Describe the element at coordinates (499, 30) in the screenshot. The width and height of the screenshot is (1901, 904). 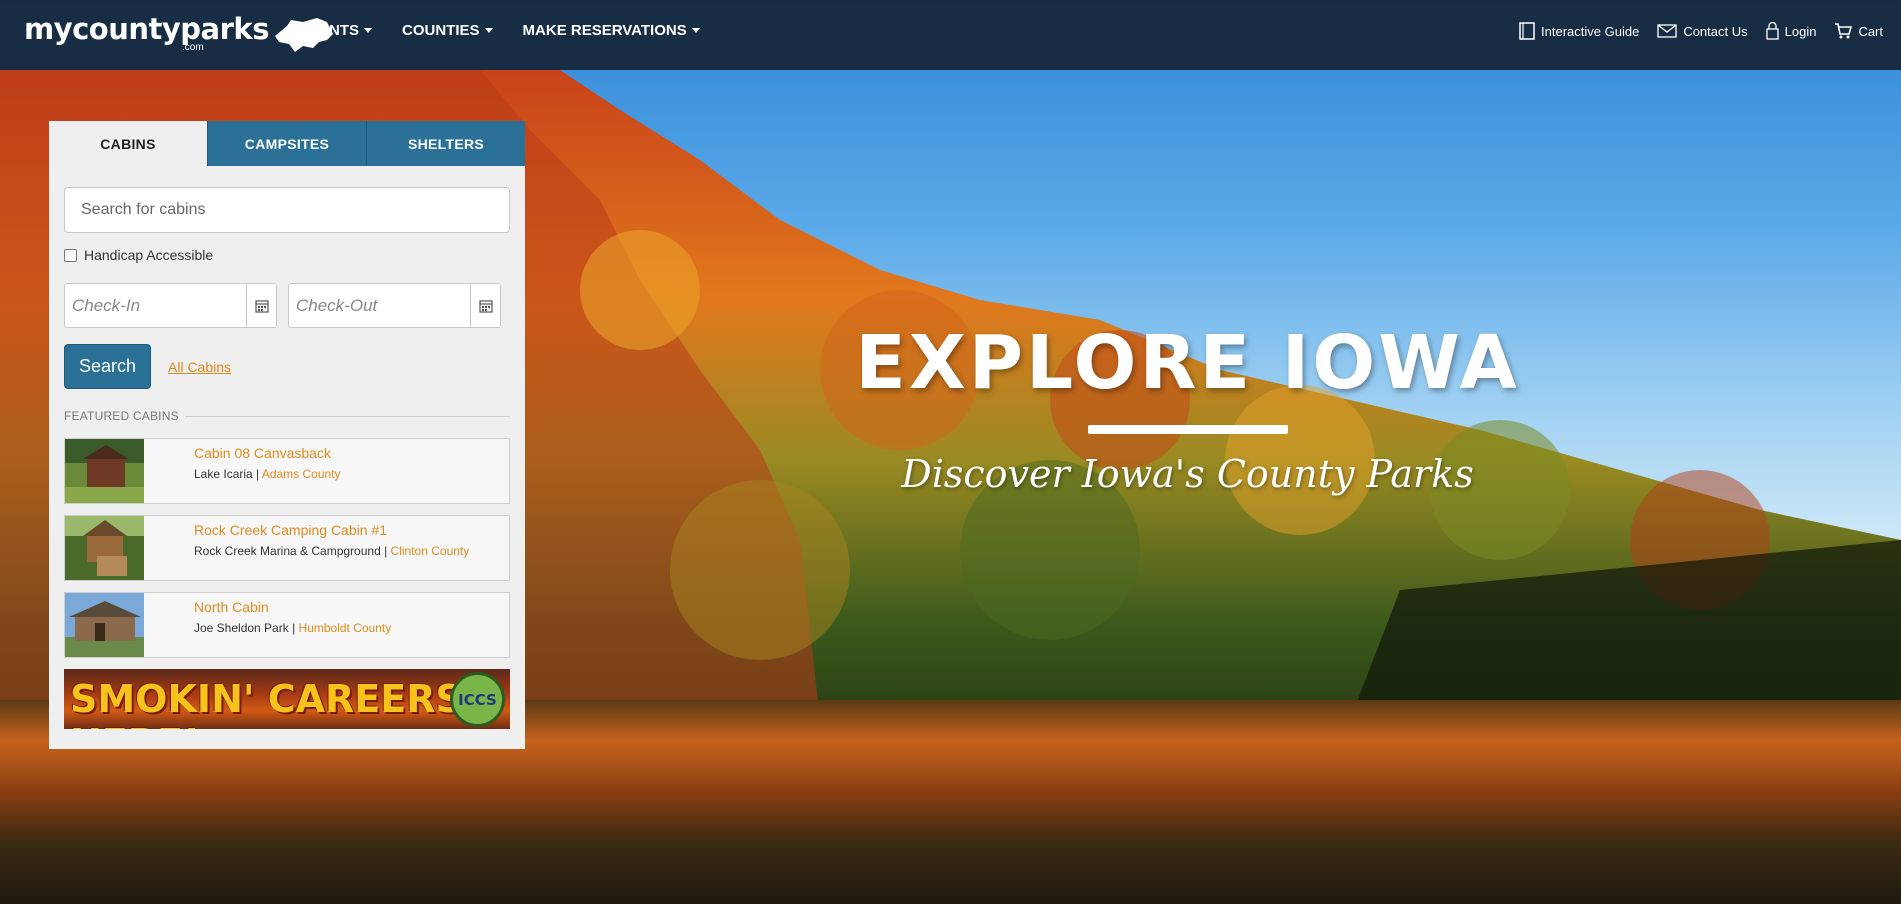
I see `main-menu: EVENTS COUNTIES MAKE RESERVATIONS` at that location.